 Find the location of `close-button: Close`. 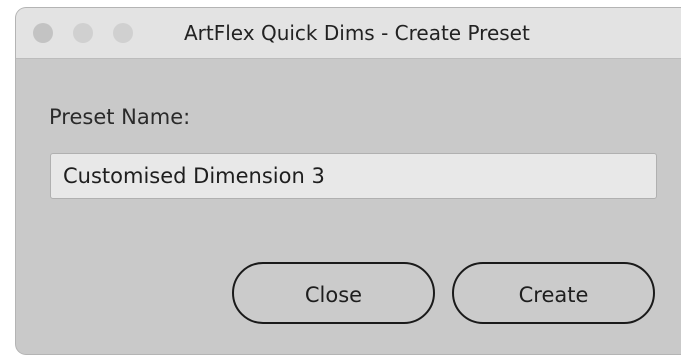

close-button: Close is located at coordinates (333, 293).